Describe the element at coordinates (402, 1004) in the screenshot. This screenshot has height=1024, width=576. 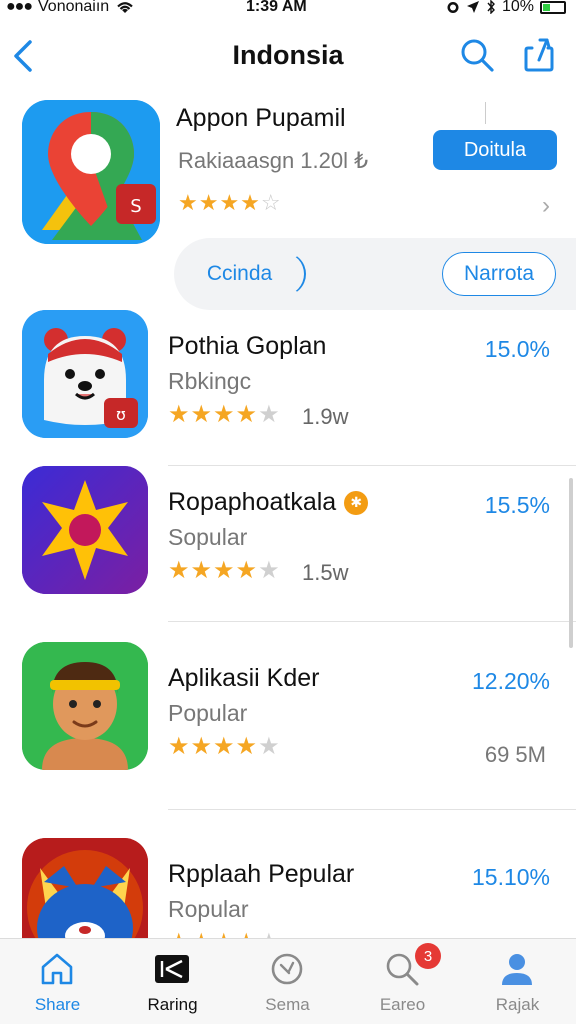
I see `tab-label: Eareo` at that location.